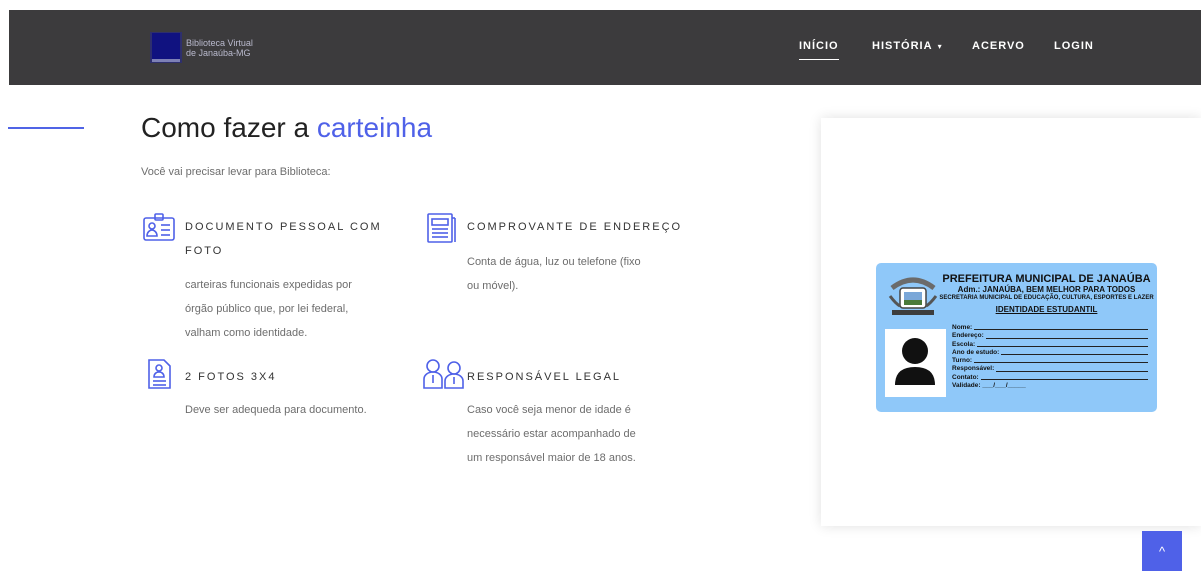  I want to click on feature-title-documento-line-2: FOTO, so click(204, 251).